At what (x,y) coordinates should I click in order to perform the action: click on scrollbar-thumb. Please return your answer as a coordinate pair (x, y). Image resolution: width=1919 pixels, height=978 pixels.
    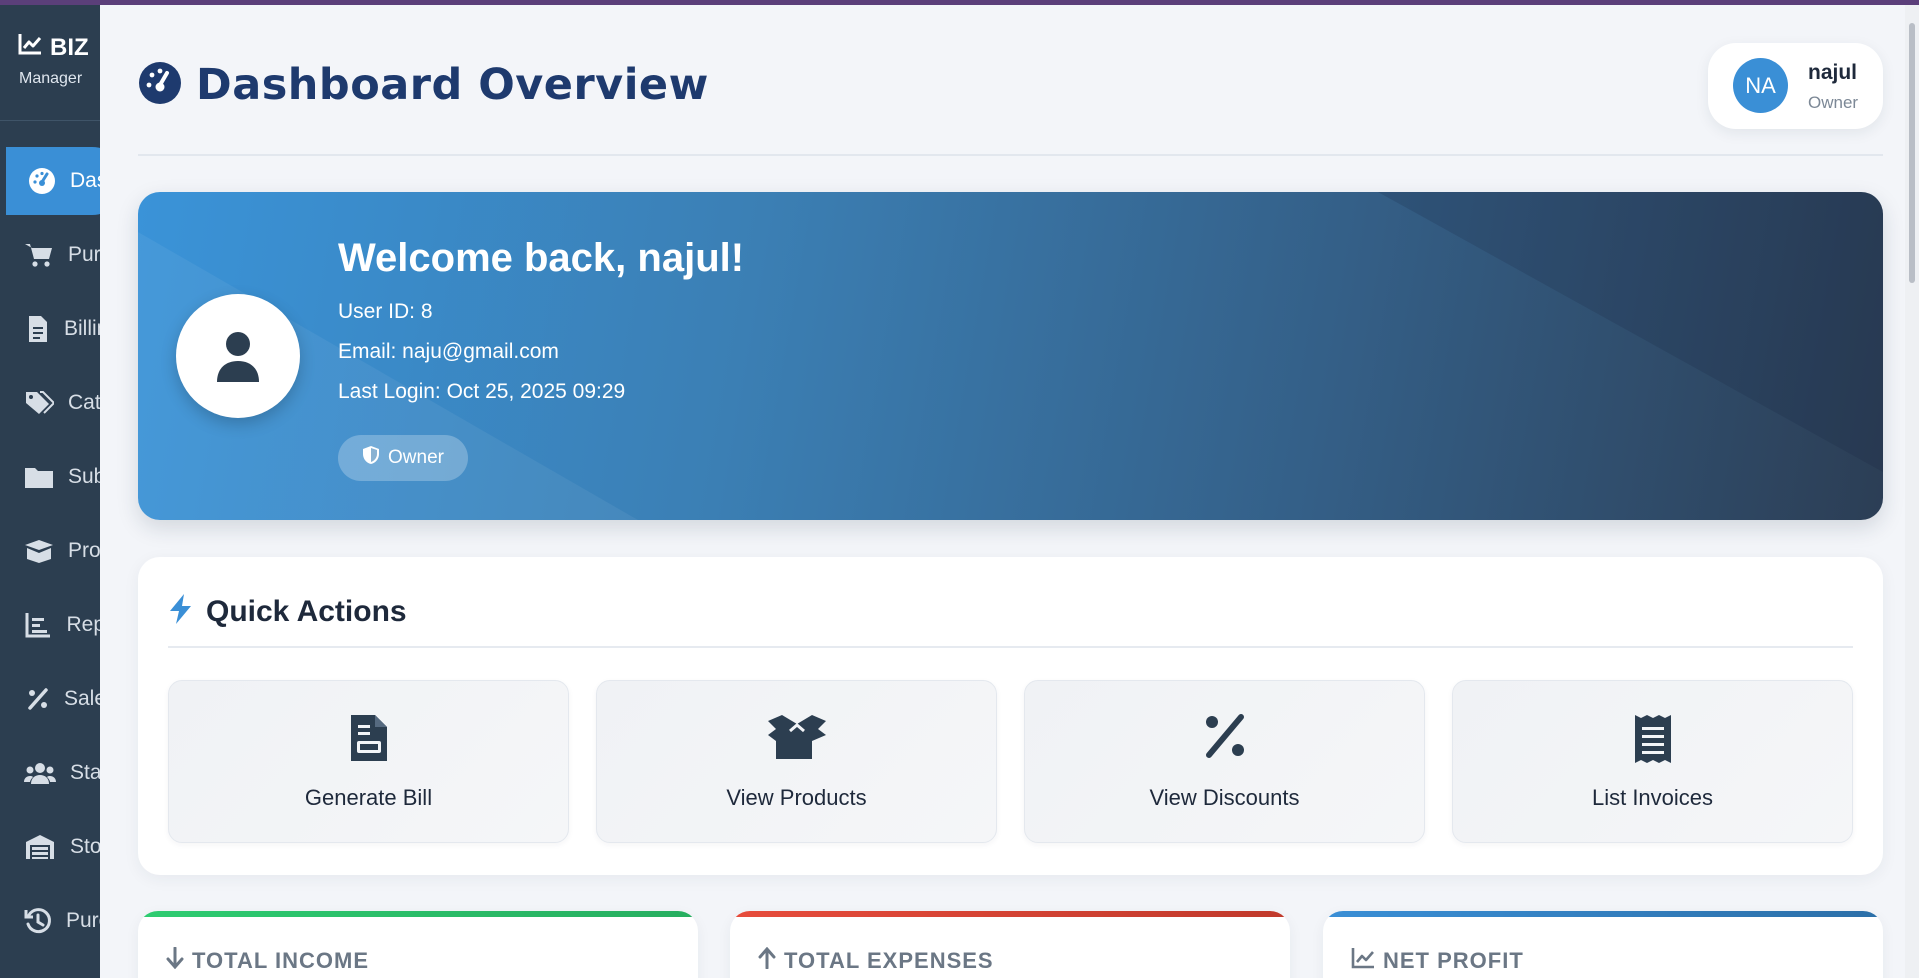
    Looking at the image, I should click on (1912, 153).